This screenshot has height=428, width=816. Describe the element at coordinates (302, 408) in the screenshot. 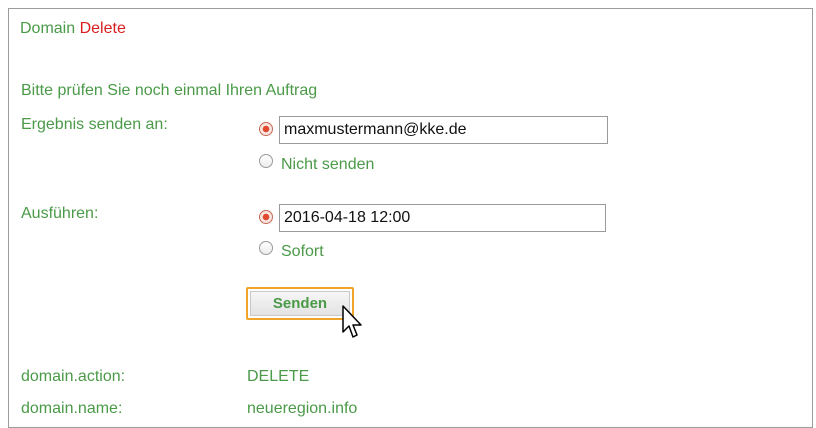

I see `detail-value-name: neueregion.info` at that location.